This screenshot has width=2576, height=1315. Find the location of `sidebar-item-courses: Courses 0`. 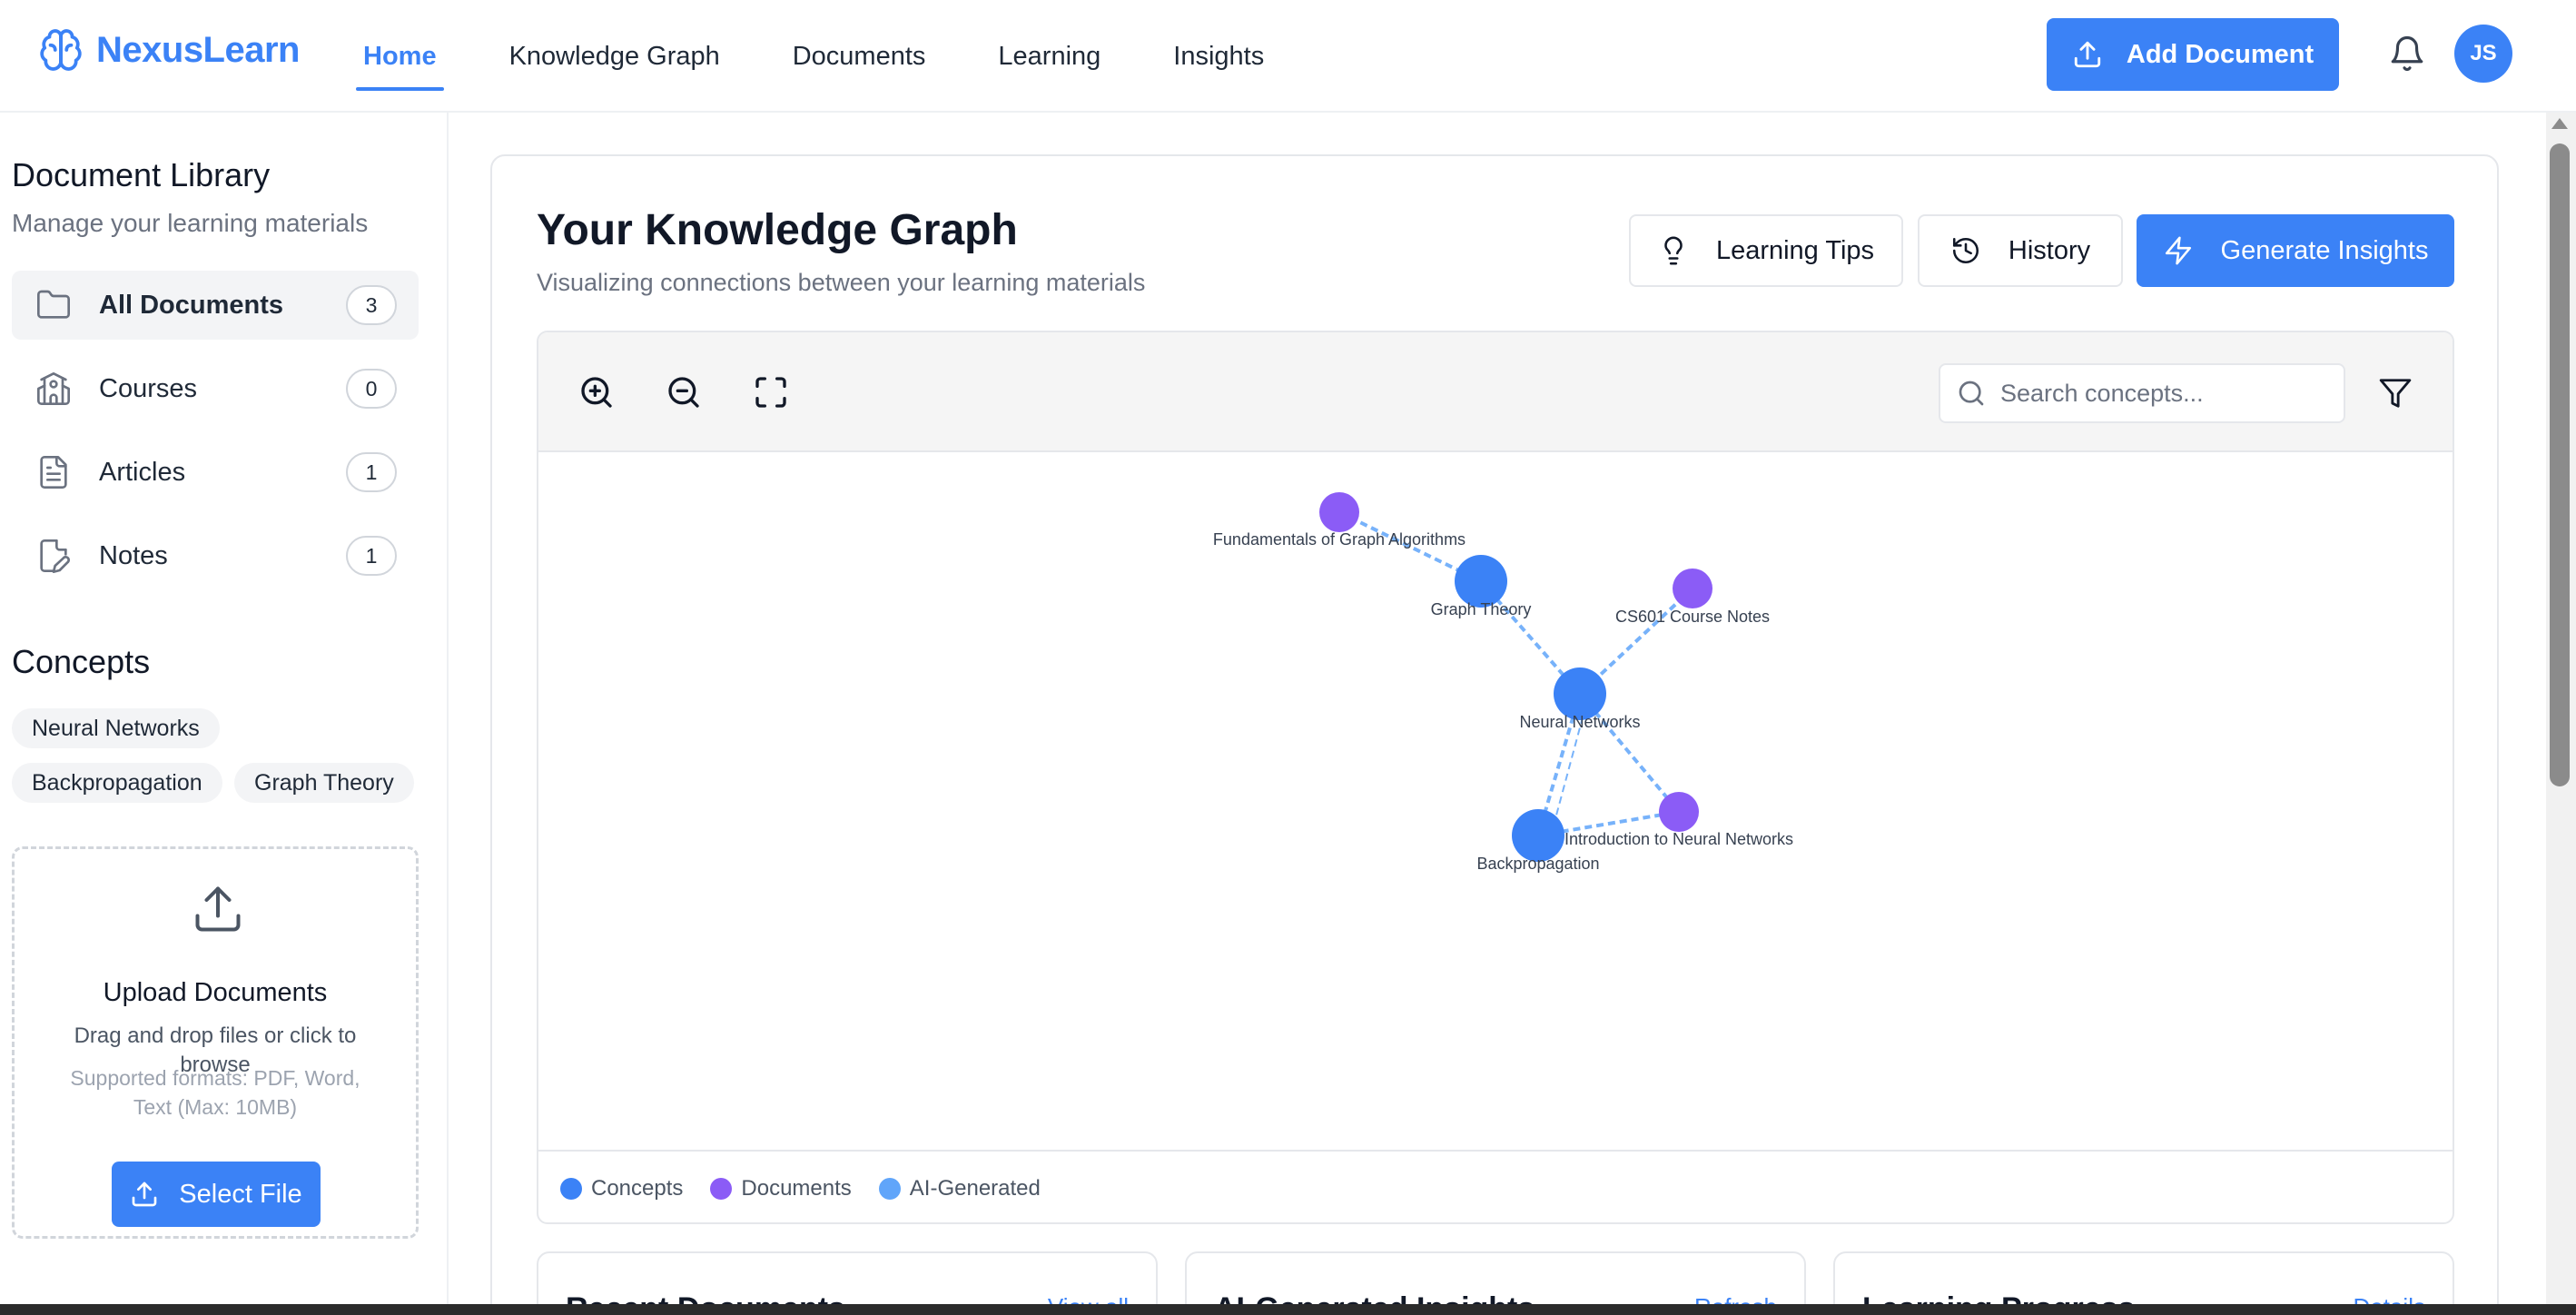

sidebar-item-courses: Courses 0 is located at coordinates (215, 388).